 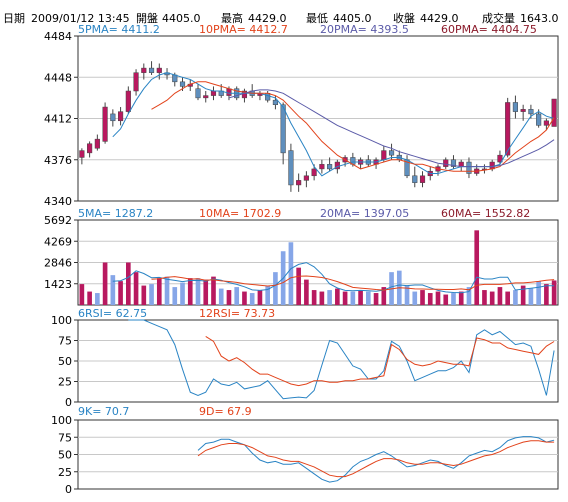 What do you see at coordinates (181, 18) in the screenshot?
I see `open-value: 4405.0` at bounding box center [181, 18].